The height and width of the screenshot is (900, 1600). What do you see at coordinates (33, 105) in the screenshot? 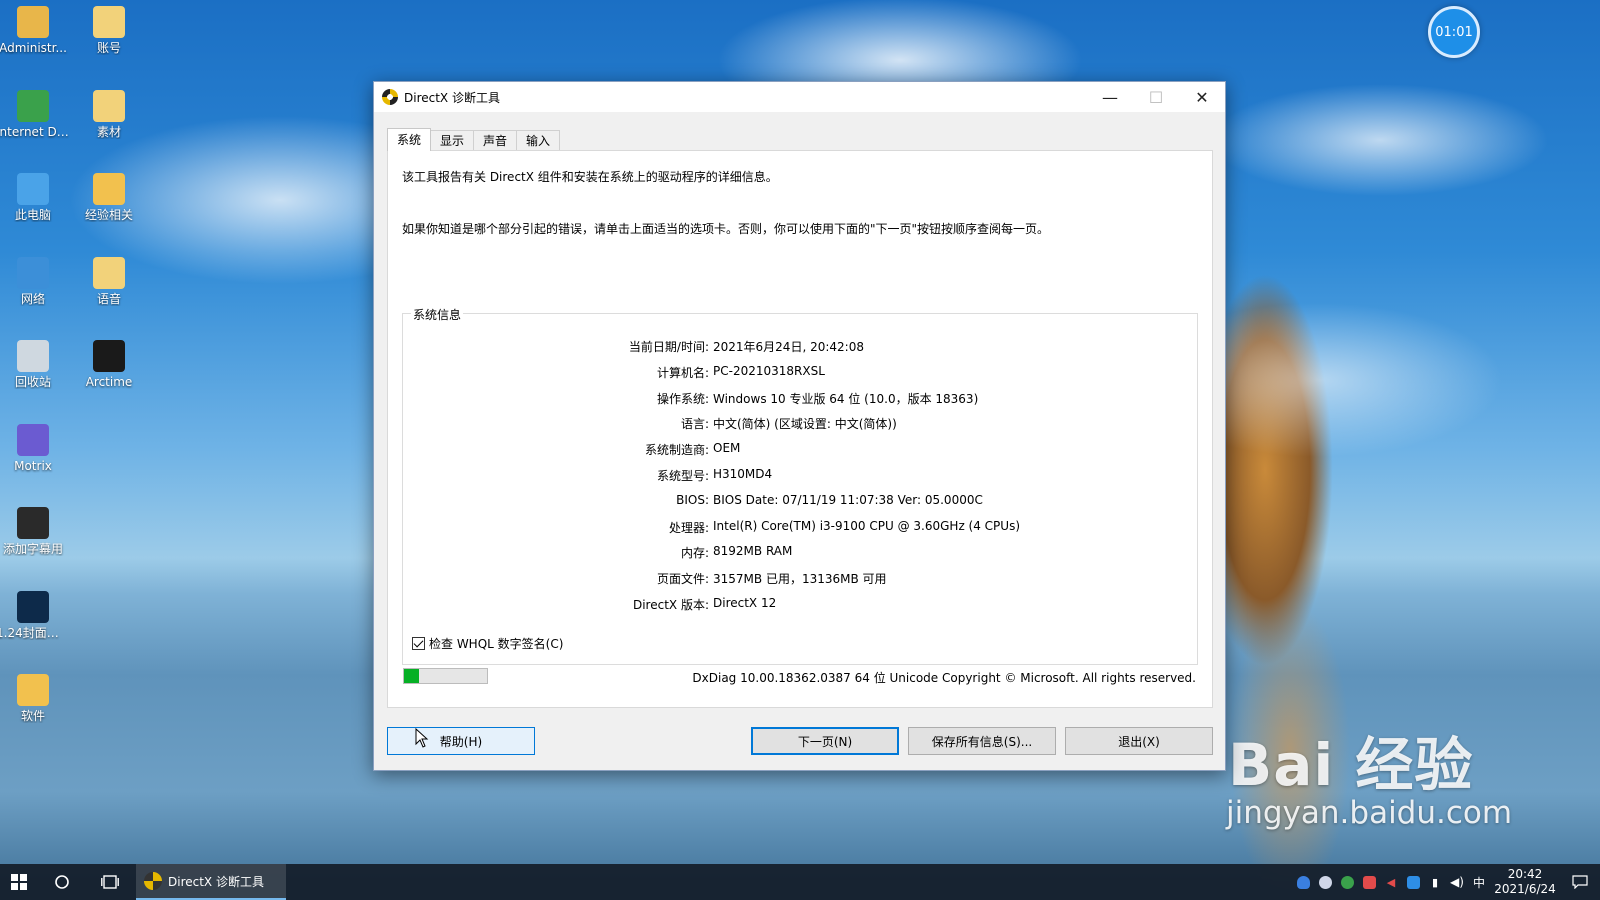
I see `internet-download-manager-icon` at bounding box center [33, 105].